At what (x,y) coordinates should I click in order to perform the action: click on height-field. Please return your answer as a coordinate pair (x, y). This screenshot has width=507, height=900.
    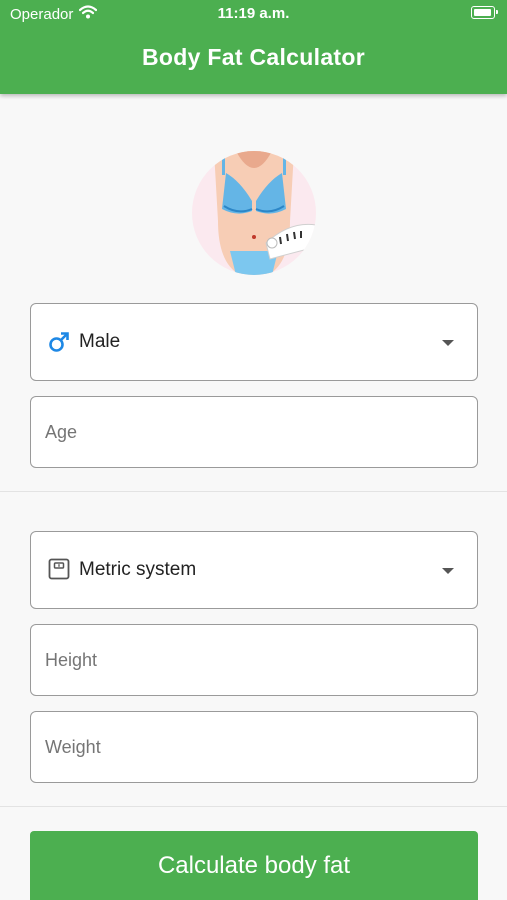
    Looking at the image, I should click on (254, 660).